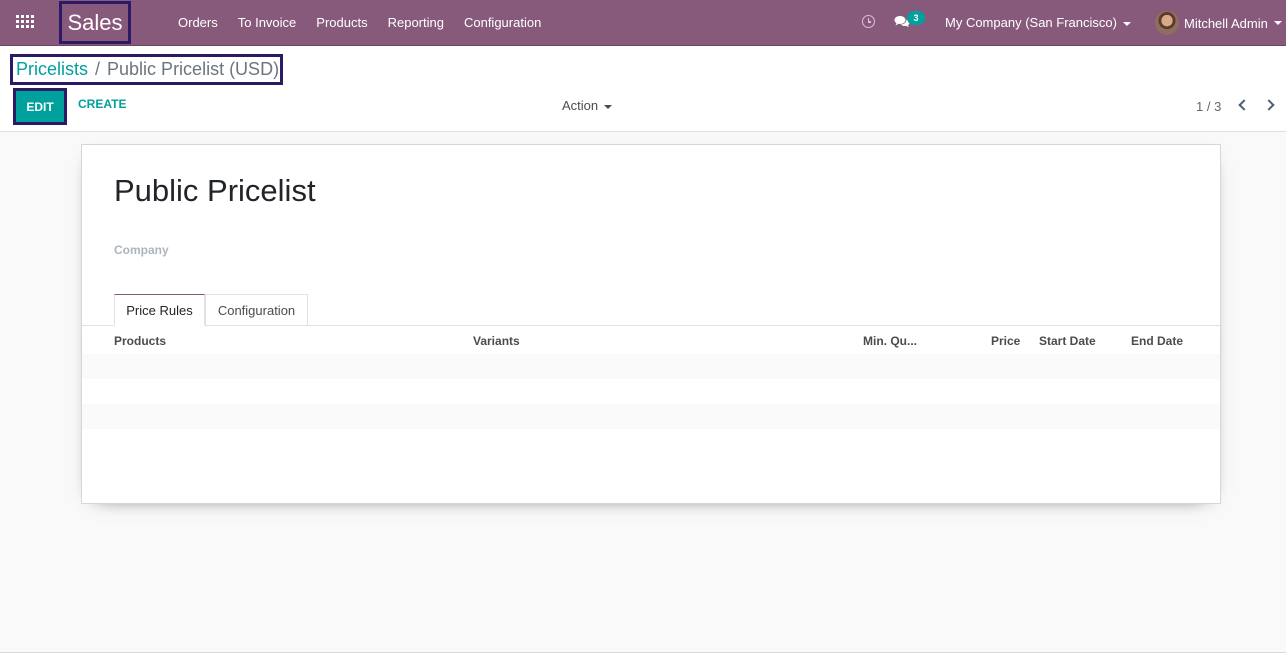 This screenshot has width=1286, height=653. What do you see at coordinates (868, 21) in the screenshot?
I see `activity-clock-icon` at bounding box center [868, 21].